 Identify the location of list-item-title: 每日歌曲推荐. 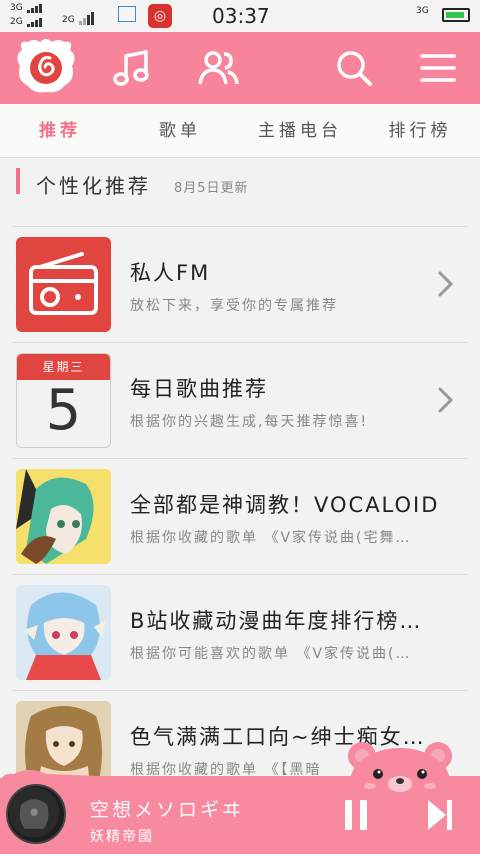
(199, 389).